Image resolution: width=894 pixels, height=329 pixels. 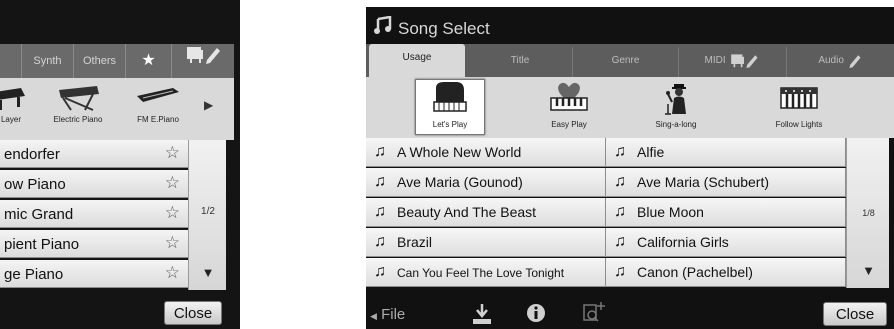 I want to click on category-layer: Layer, so click(x=18, y=103).